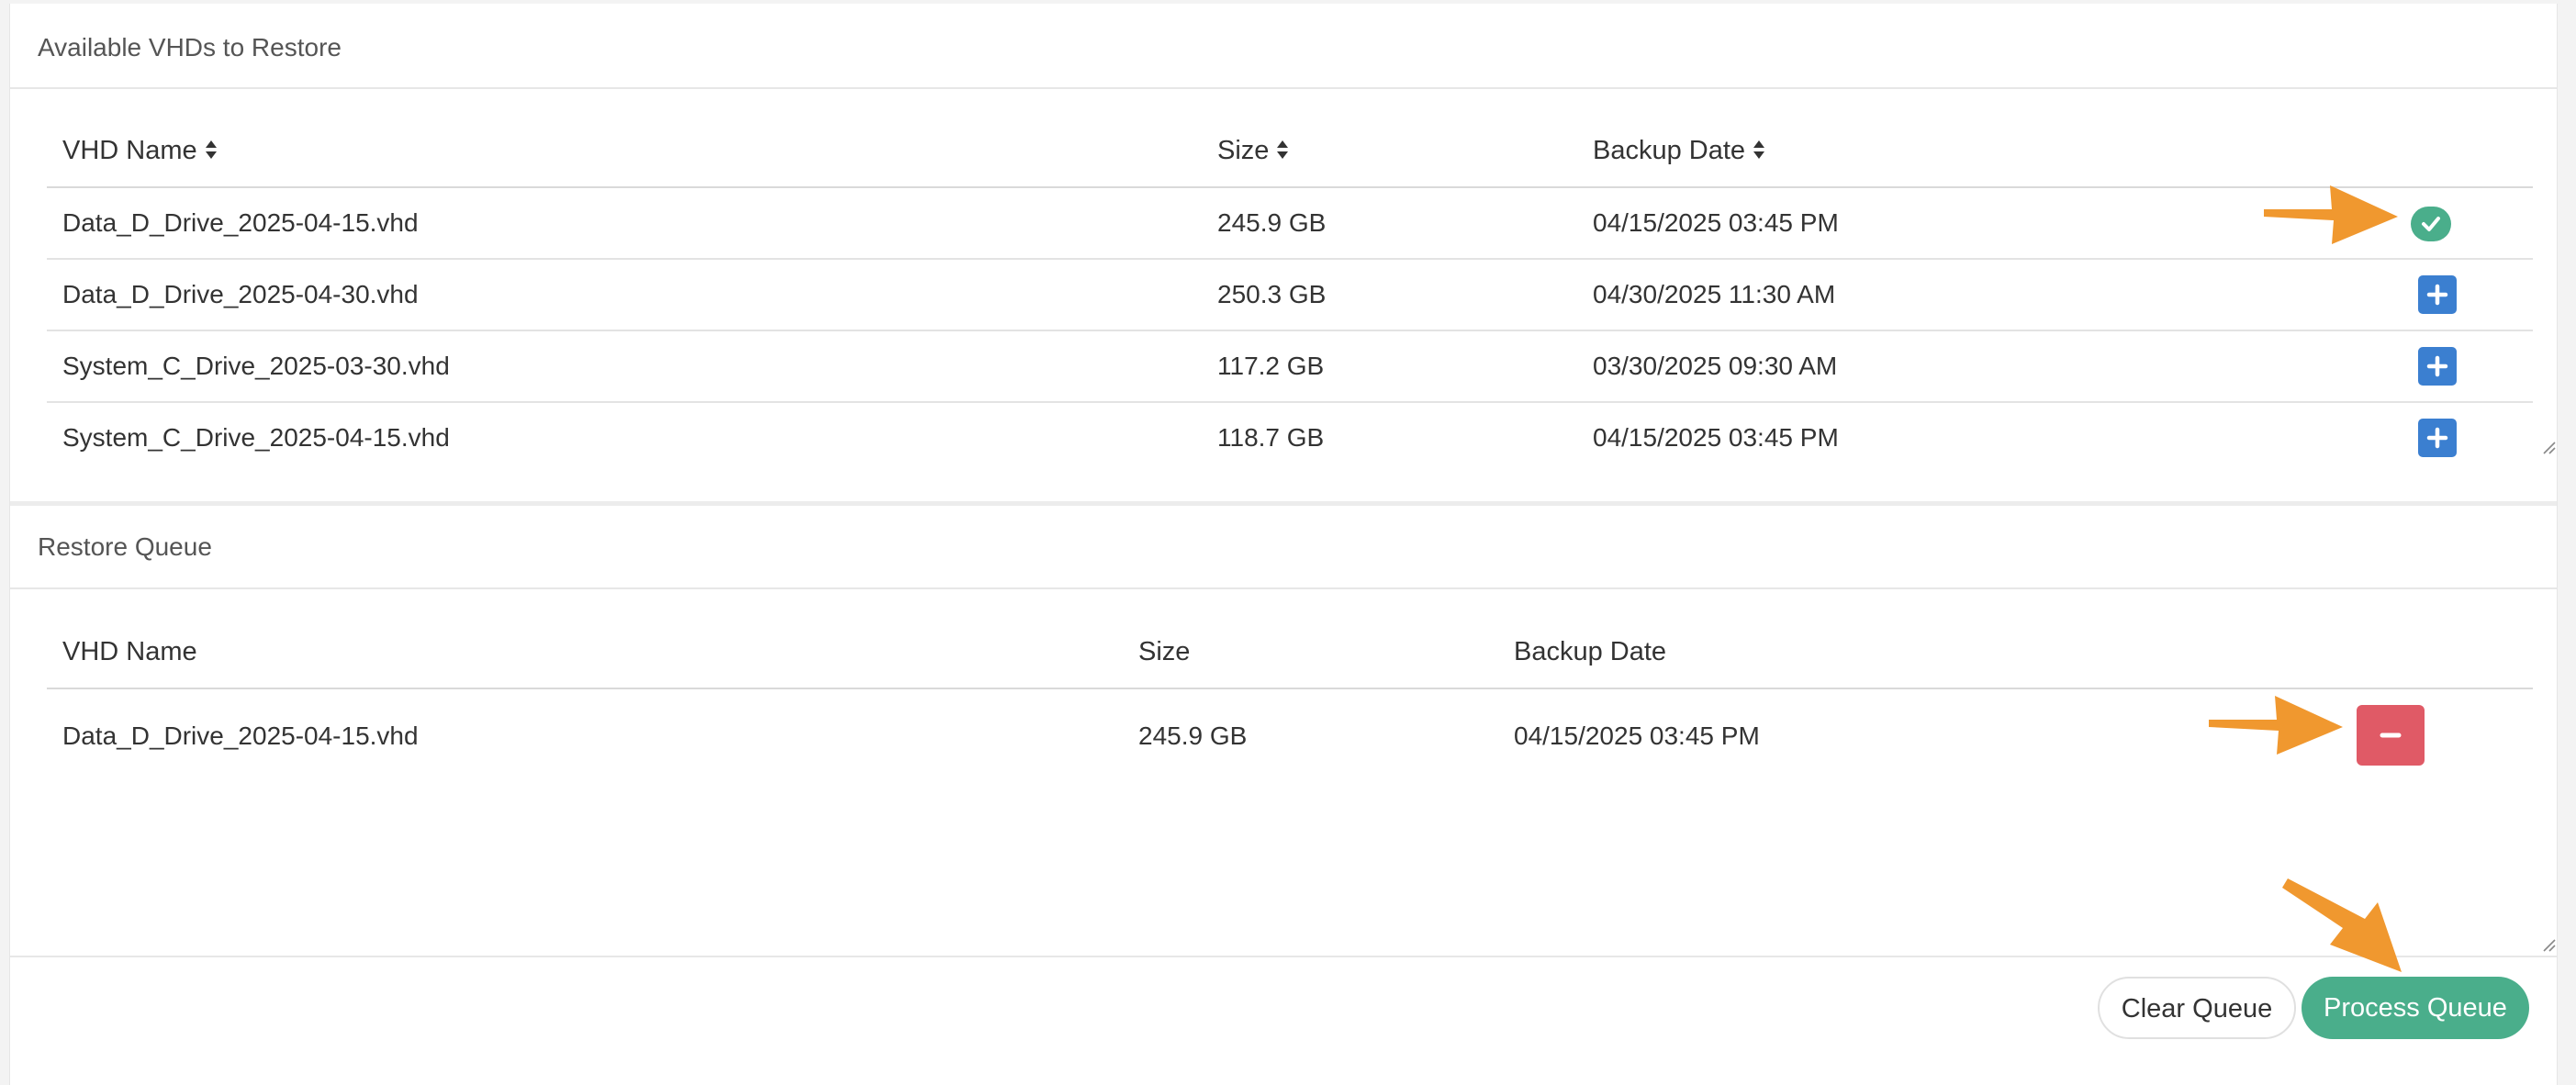 Image resolution: width=2576 pixels, height=1085 pixels. What do you see at coordinates (240, 294) in the screenshot?
I see `vhd-name-cell: Data_D_Drive_2025-04-30.vhd` at bounding box center [240, 294].